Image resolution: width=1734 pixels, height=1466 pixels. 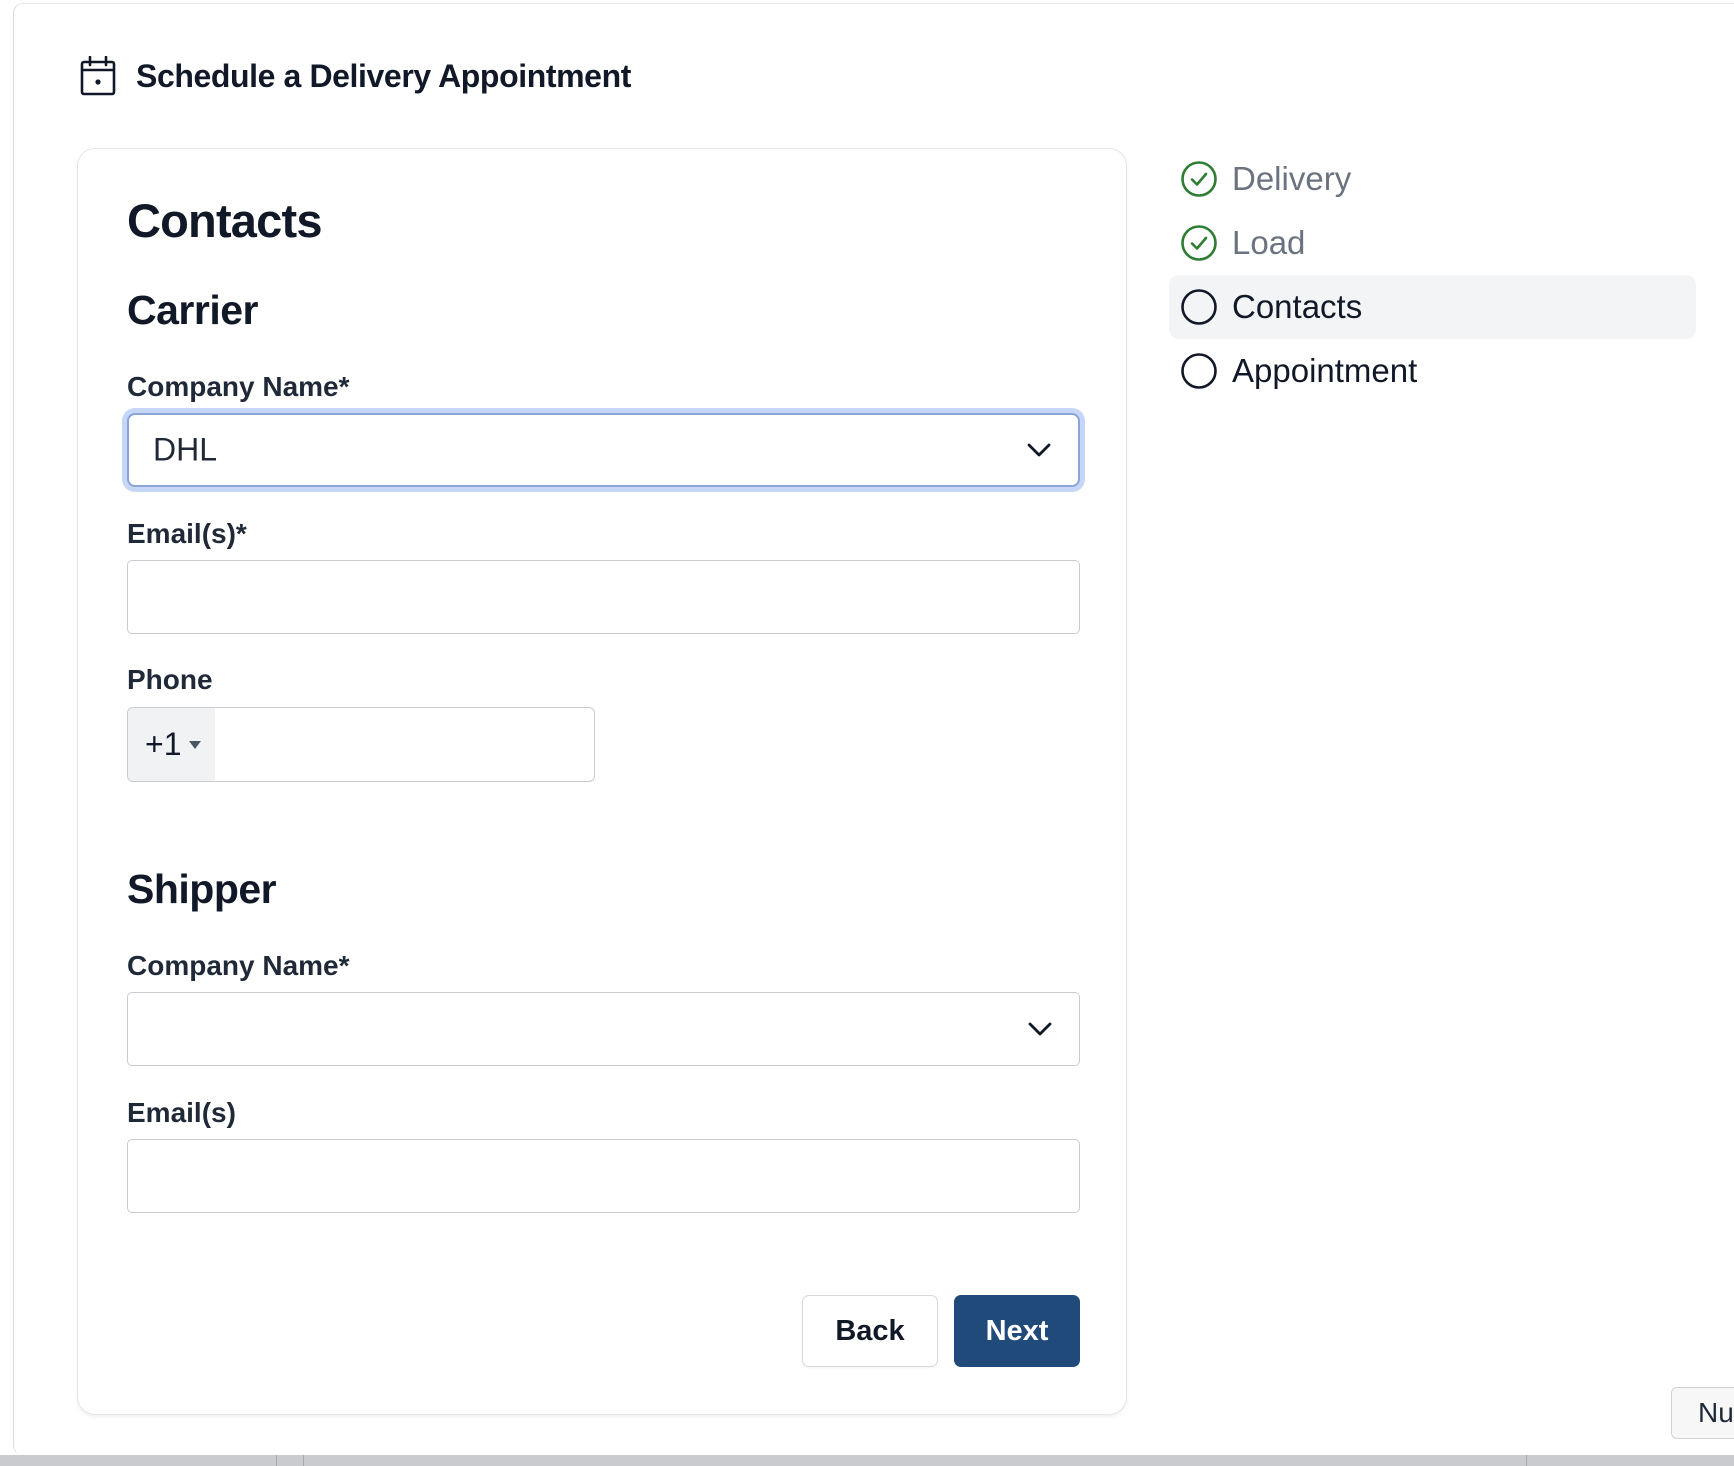 I want to click on next-button: Next, so click(x=1017, y=1331).